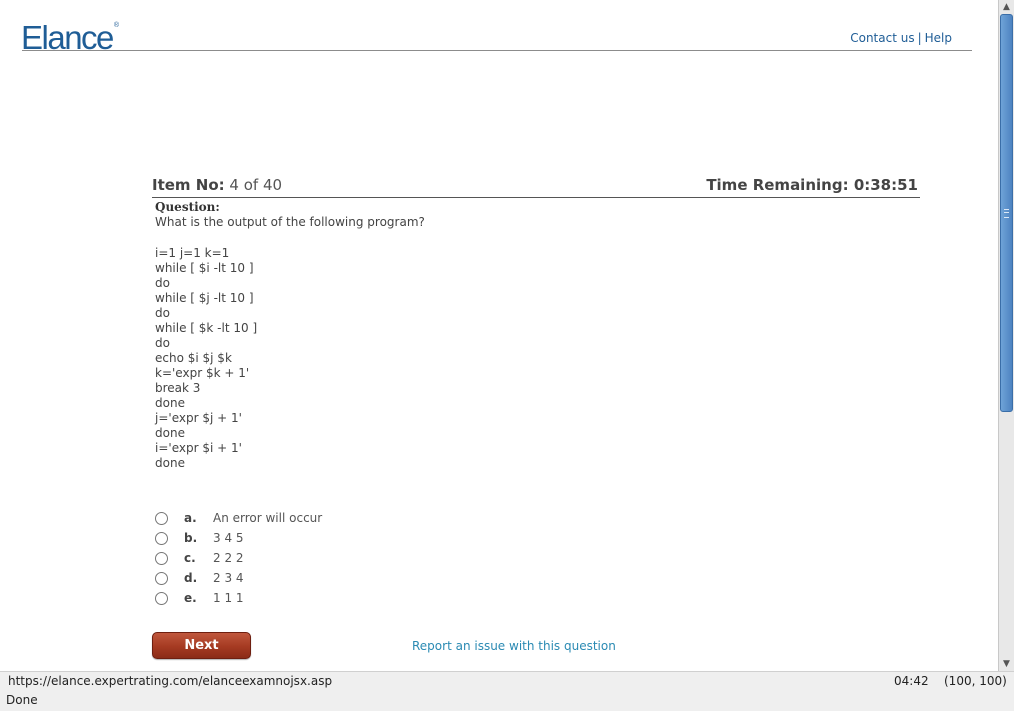 The width and height of the screenshot is (1014, 711). Describe the element at coordinates (202, 373) in the screenshot. I see `code-line: k='expr $k + 1'` at that location.